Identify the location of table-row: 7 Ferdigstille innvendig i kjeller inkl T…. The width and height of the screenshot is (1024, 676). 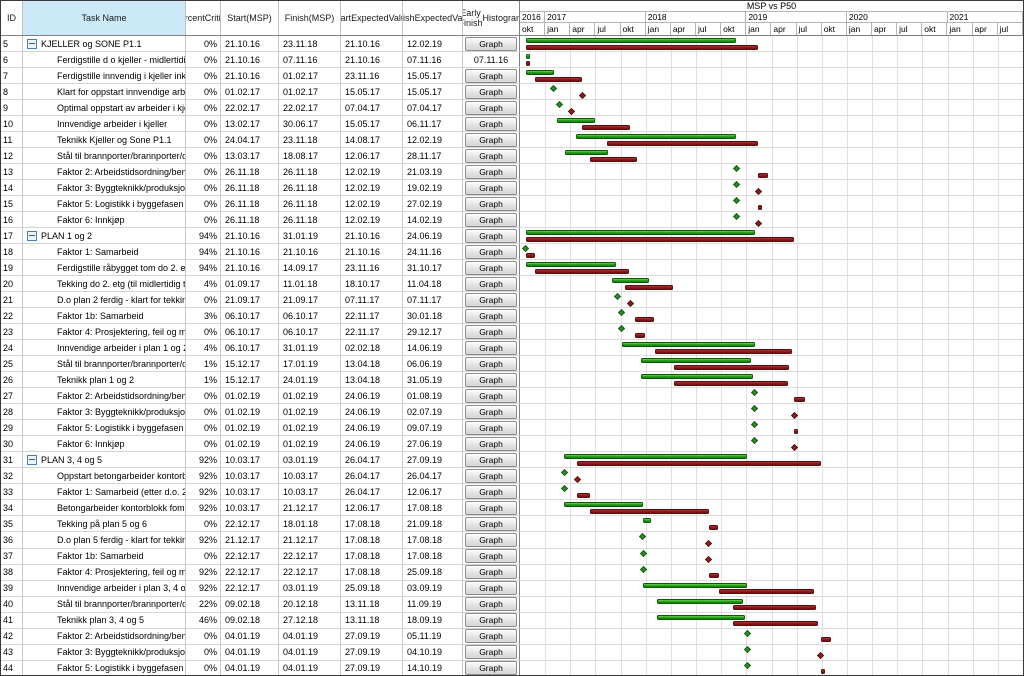
(260, 76).